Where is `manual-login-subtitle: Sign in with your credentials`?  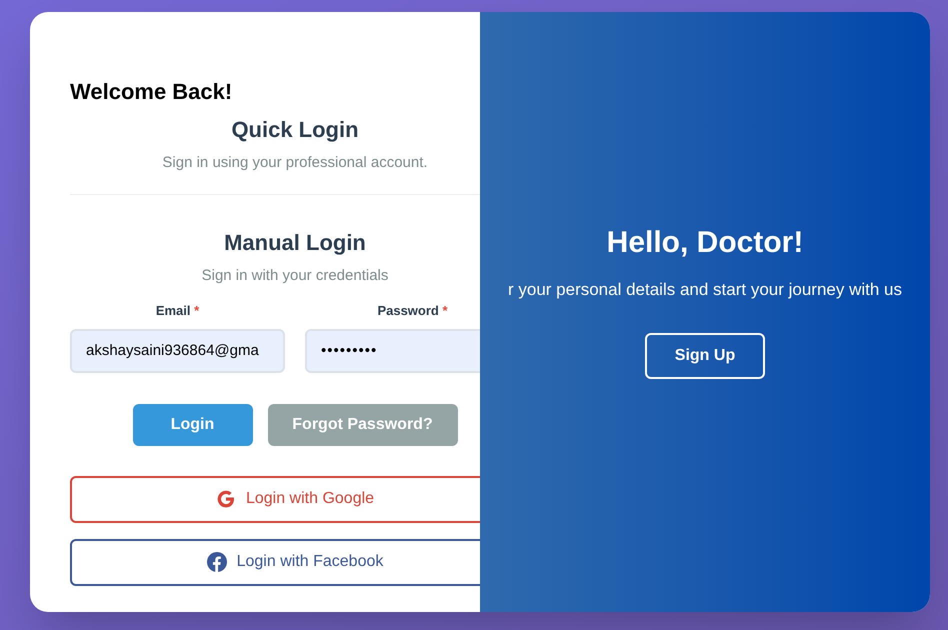 manual-login-subtitle: Sign in with your credentials is located at coordinates (295, 276).